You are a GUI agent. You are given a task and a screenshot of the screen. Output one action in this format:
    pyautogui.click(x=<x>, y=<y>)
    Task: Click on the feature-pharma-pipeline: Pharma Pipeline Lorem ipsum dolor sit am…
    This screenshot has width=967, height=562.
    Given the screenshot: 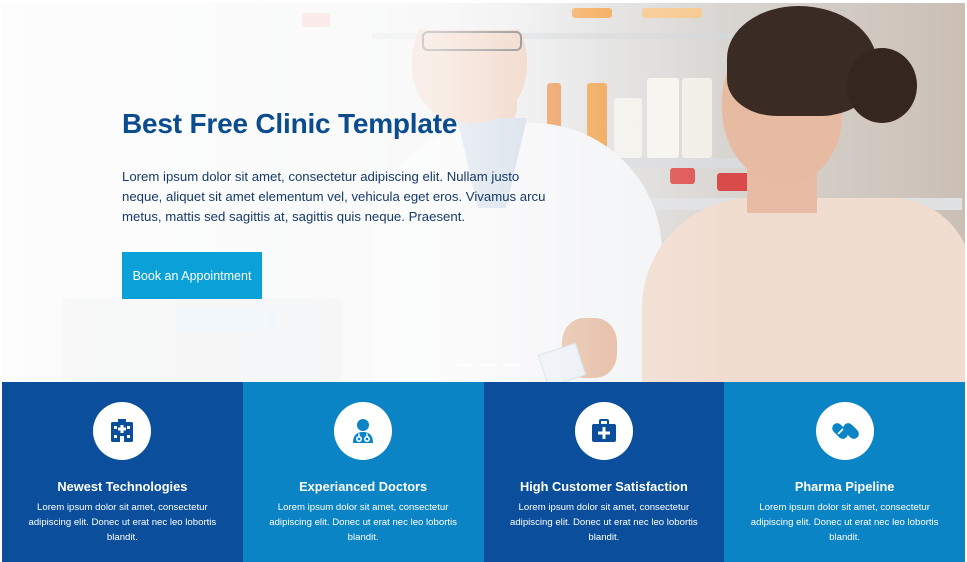 What is the action you would take?
    pyautogui.click(x=844, y=472)
    